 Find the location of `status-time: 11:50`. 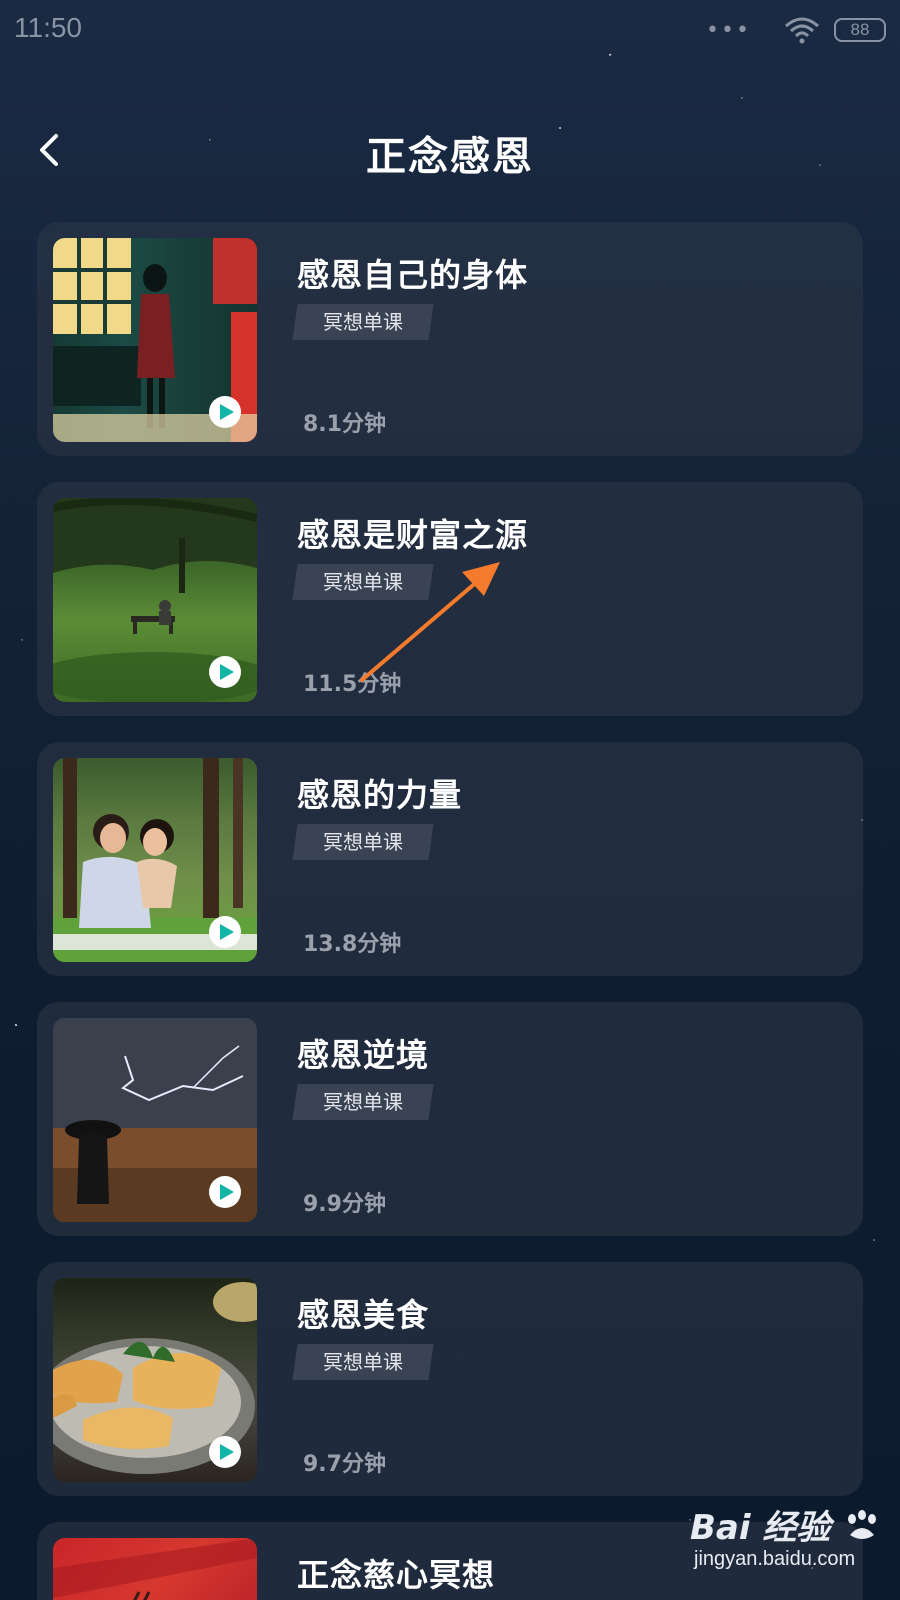

status-time: 11:50 is located at coordinates (48, 27).